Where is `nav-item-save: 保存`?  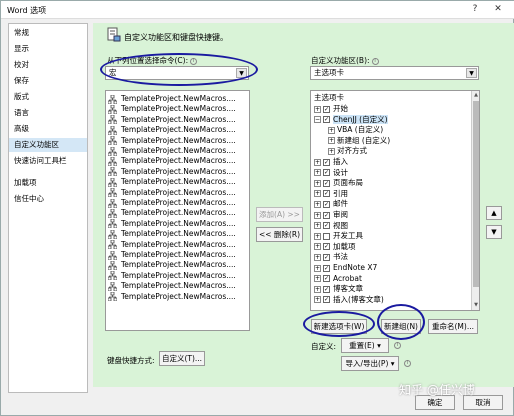
nav-item-save: 保存 is located at coordinates (48, 81).